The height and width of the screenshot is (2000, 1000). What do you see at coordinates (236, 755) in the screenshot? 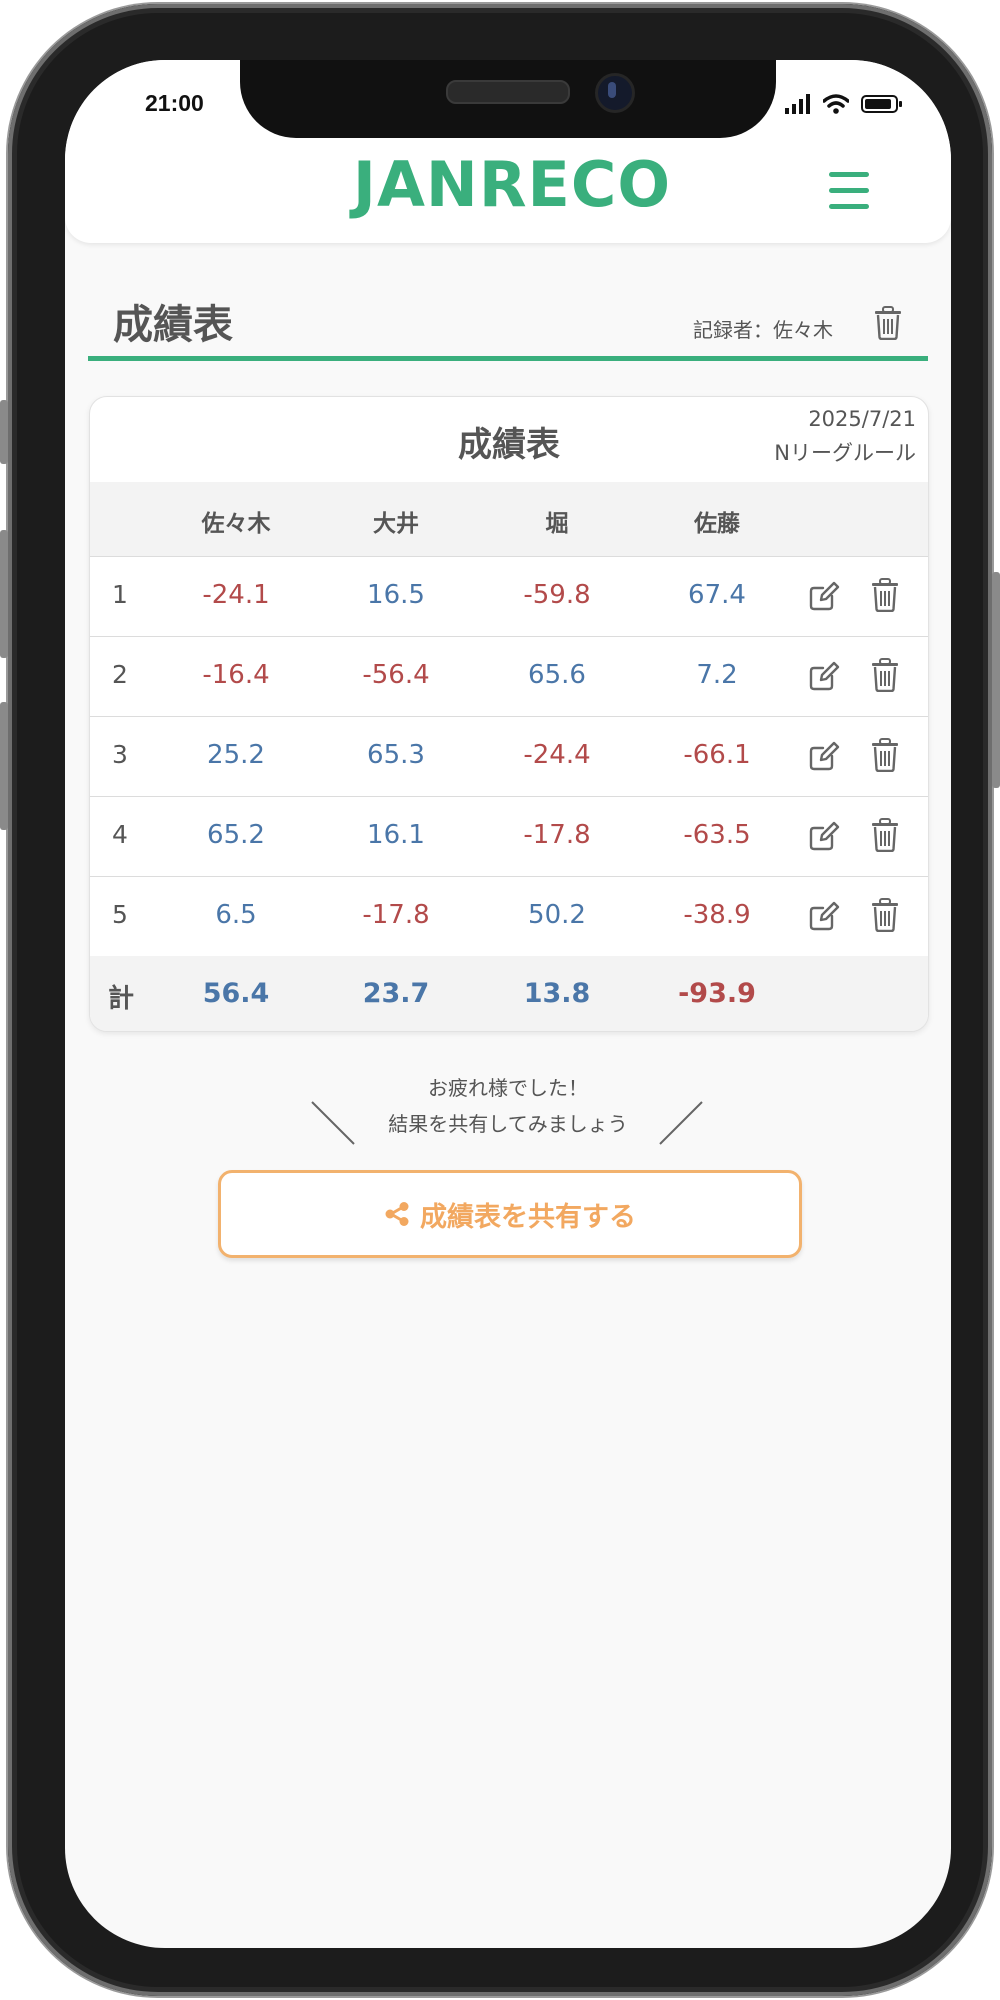
I see `score-cell: 25.2` at bounding box center [236, 755].